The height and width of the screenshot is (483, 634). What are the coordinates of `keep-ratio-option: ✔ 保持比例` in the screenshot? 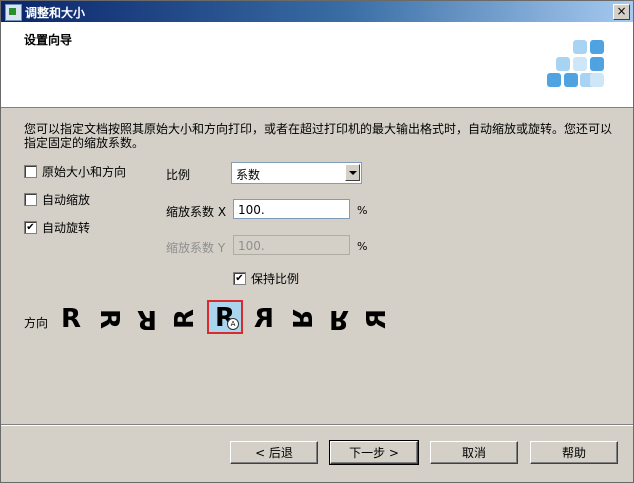 It's located at (266, 278).